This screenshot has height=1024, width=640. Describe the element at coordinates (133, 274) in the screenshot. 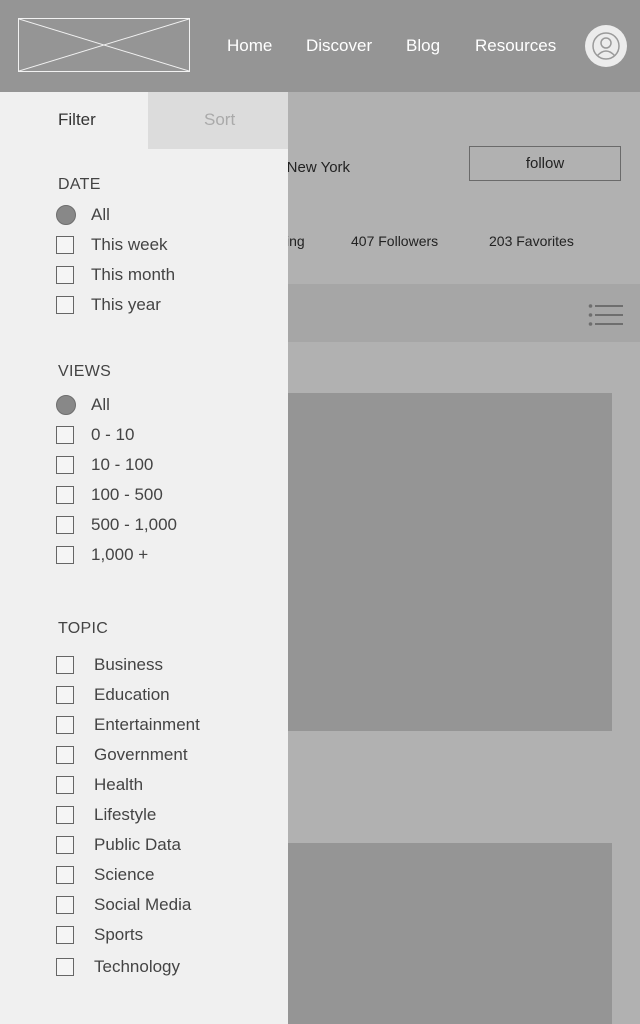

I see `option-label: This month` at that location.